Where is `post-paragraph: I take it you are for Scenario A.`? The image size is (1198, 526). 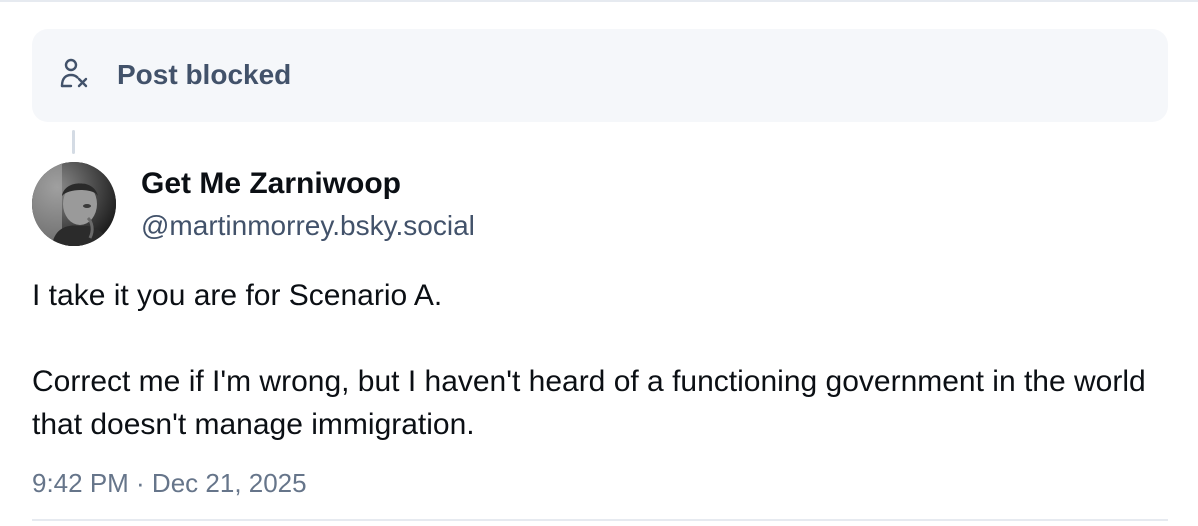
post-paragraph: I take it you are for Scenario A. is located at coordinates (237, 295).